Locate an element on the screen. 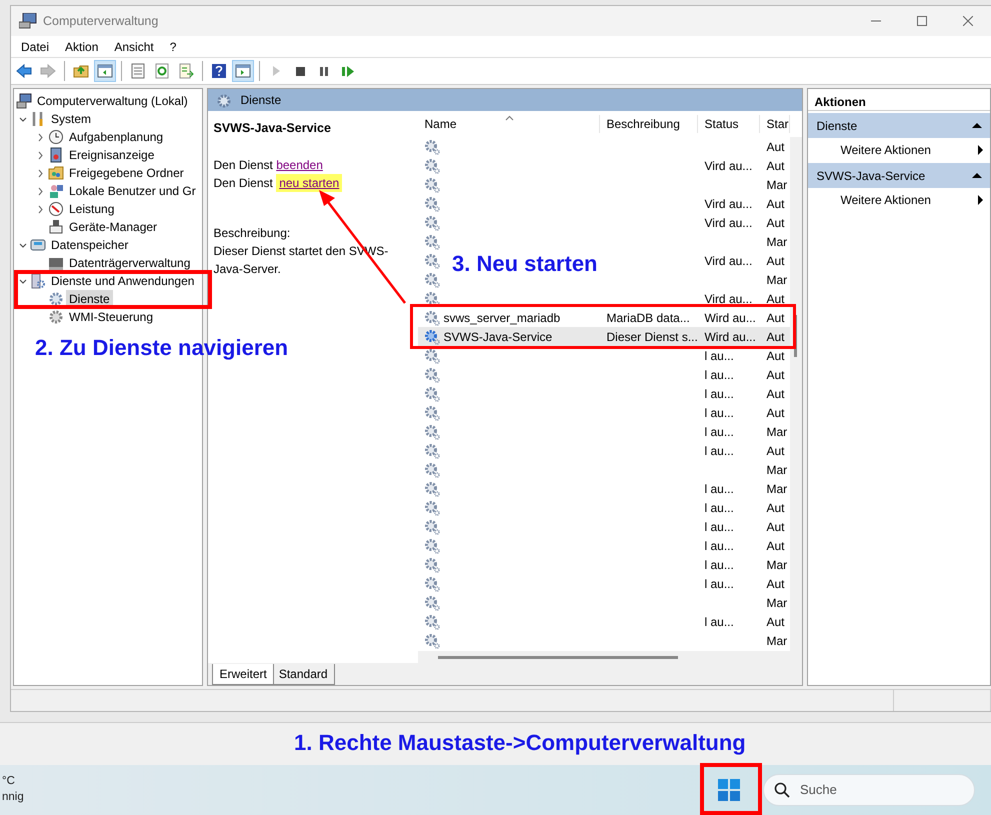 The width and height of the screenshot is (991, 815). vertical-scrollbar is located at coordinates (796, 394).